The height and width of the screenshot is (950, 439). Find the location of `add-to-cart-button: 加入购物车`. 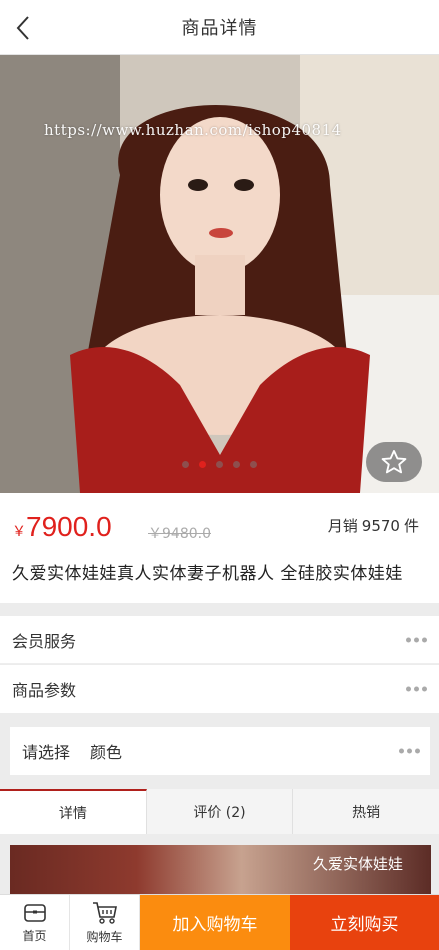

add-to-cart-button: 加入购物车 is located at coordinates (215, 922).